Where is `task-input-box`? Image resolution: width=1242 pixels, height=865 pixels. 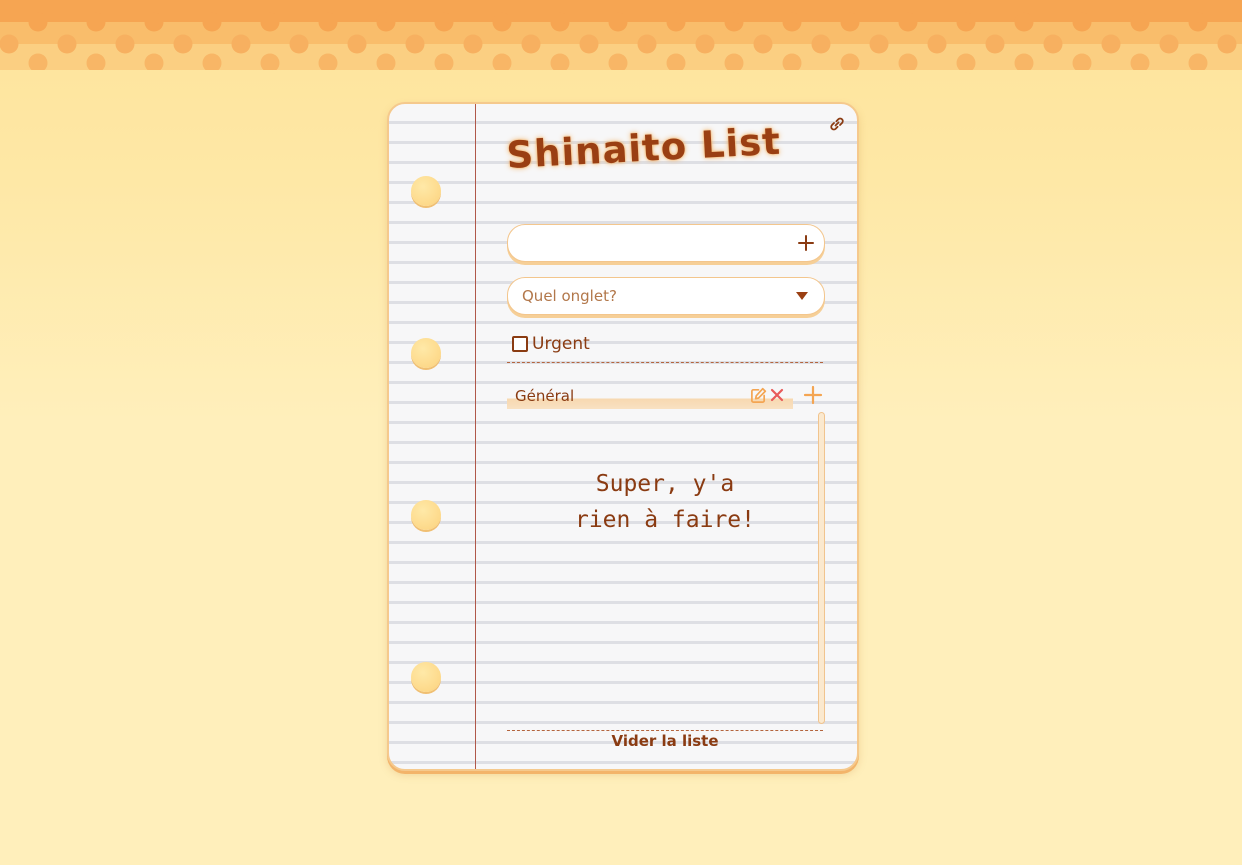 task-input-box is located at coordinates (666, 243).